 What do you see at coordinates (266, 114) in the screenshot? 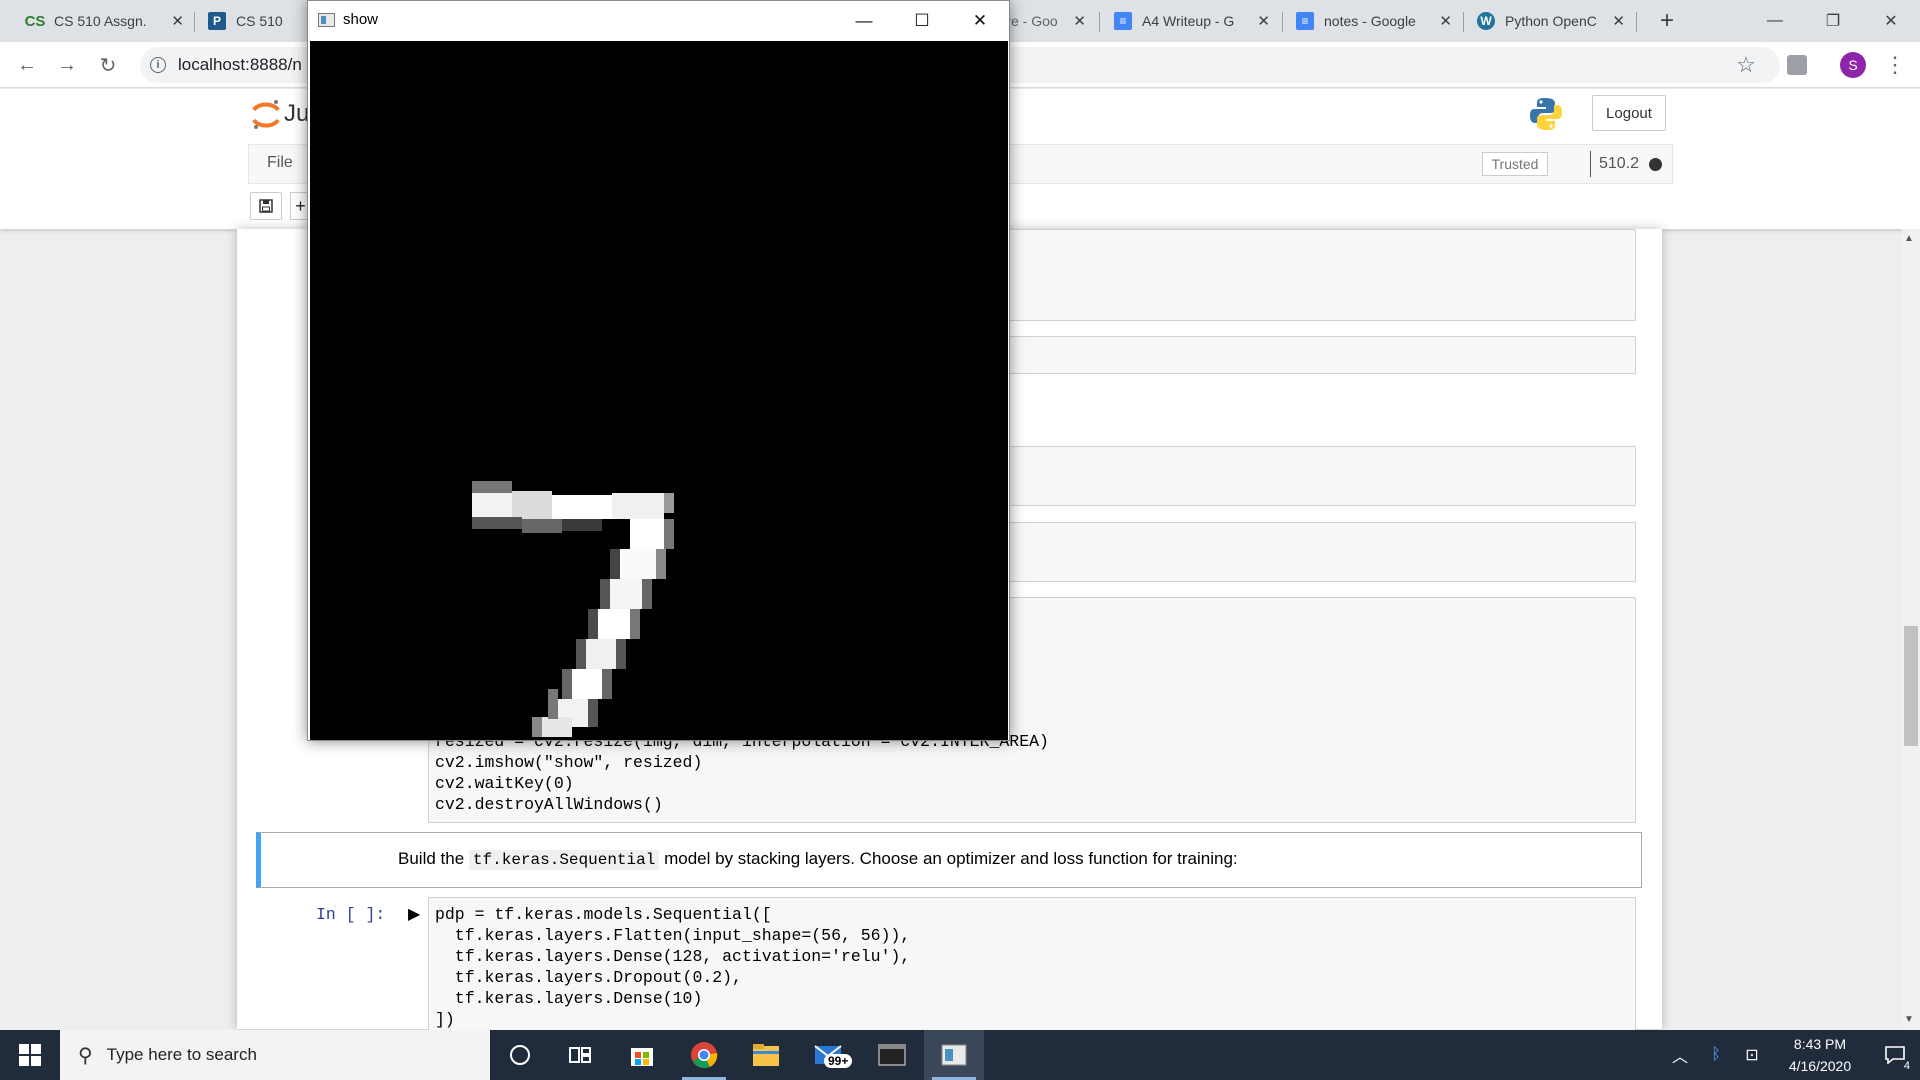
I see `jupyter-logo-icon` at bounding box center [266, 114].